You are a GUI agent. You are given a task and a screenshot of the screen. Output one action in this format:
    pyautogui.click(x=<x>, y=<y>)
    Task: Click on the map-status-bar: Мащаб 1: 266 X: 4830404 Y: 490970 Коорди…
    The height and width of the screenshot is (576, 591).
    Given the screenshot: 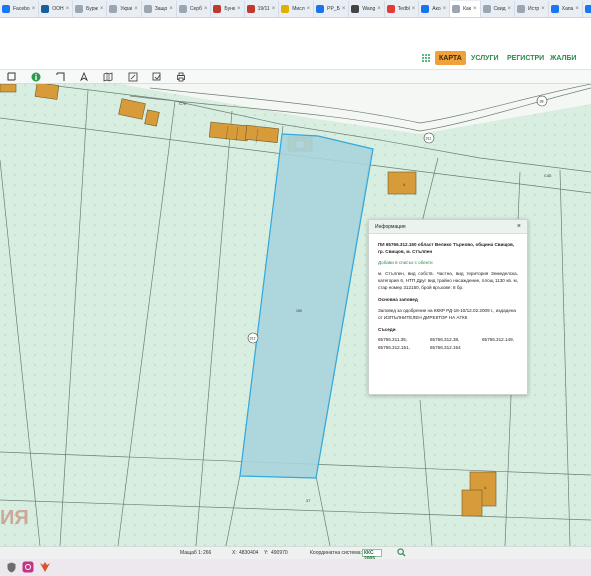 What is the action you would take?
    pyautogui.click(x=295, y=554)
    